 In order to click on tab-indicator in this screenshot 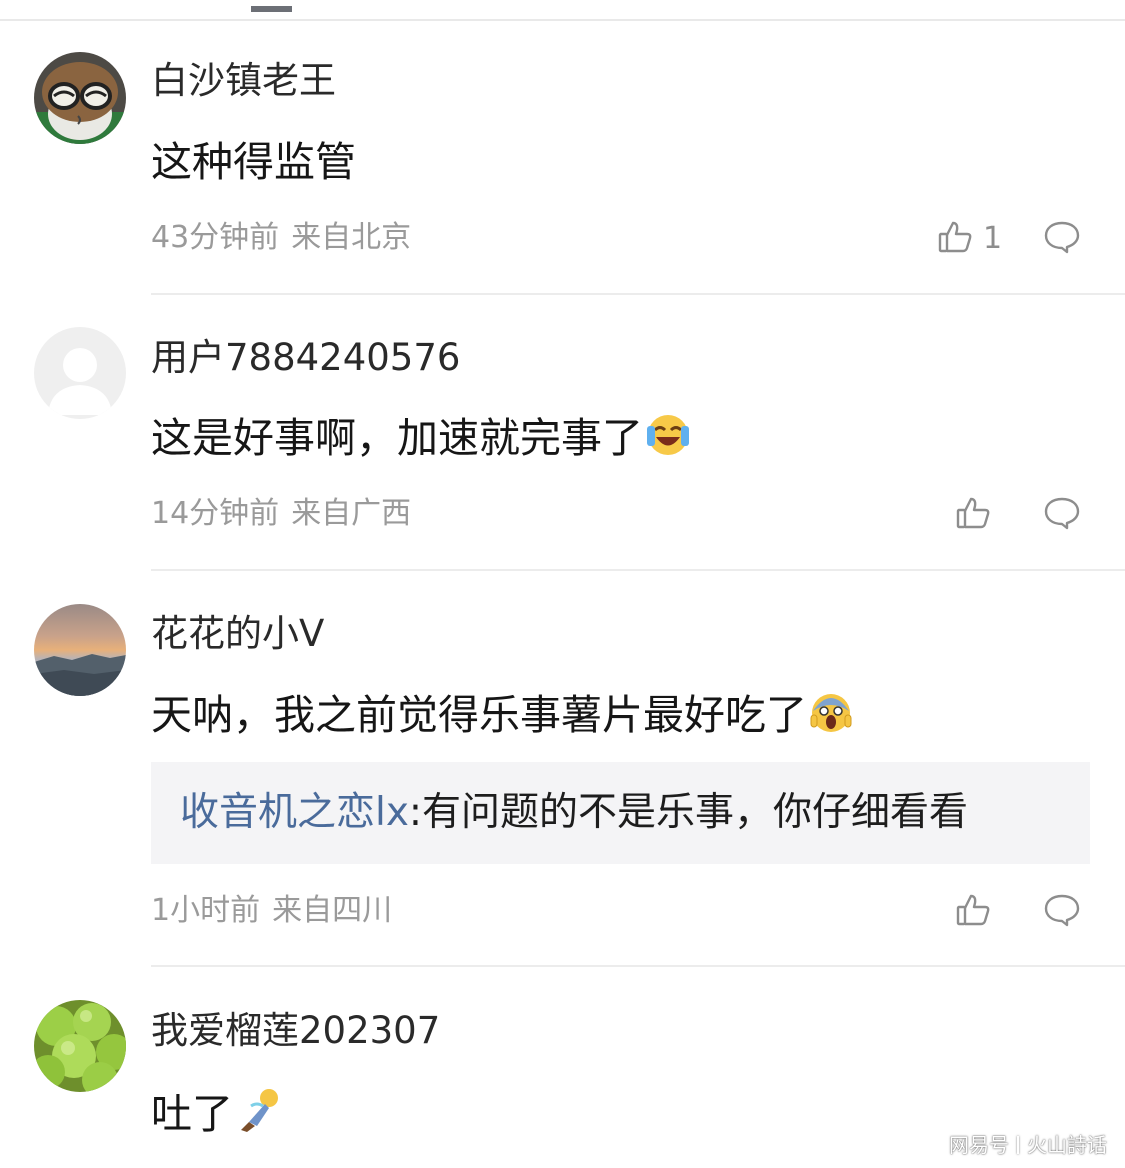, I will do `click(271, 9)`.